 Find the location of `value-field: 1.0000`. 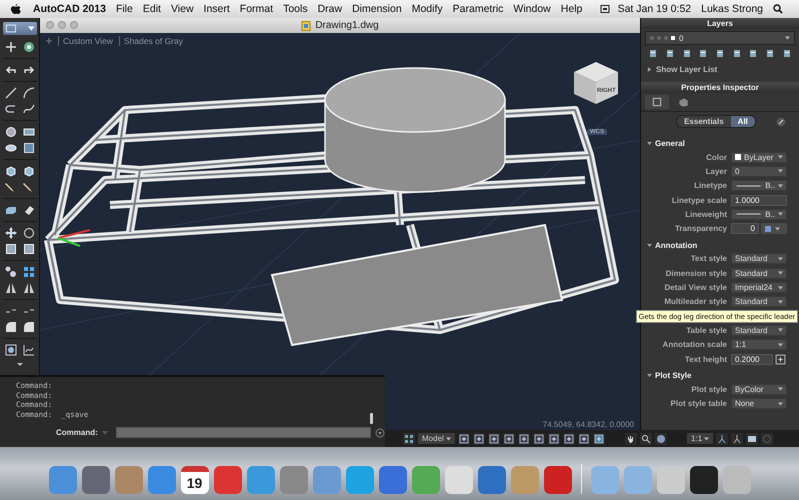

value-field: 1.0000 is located at coordinates (759, 200).